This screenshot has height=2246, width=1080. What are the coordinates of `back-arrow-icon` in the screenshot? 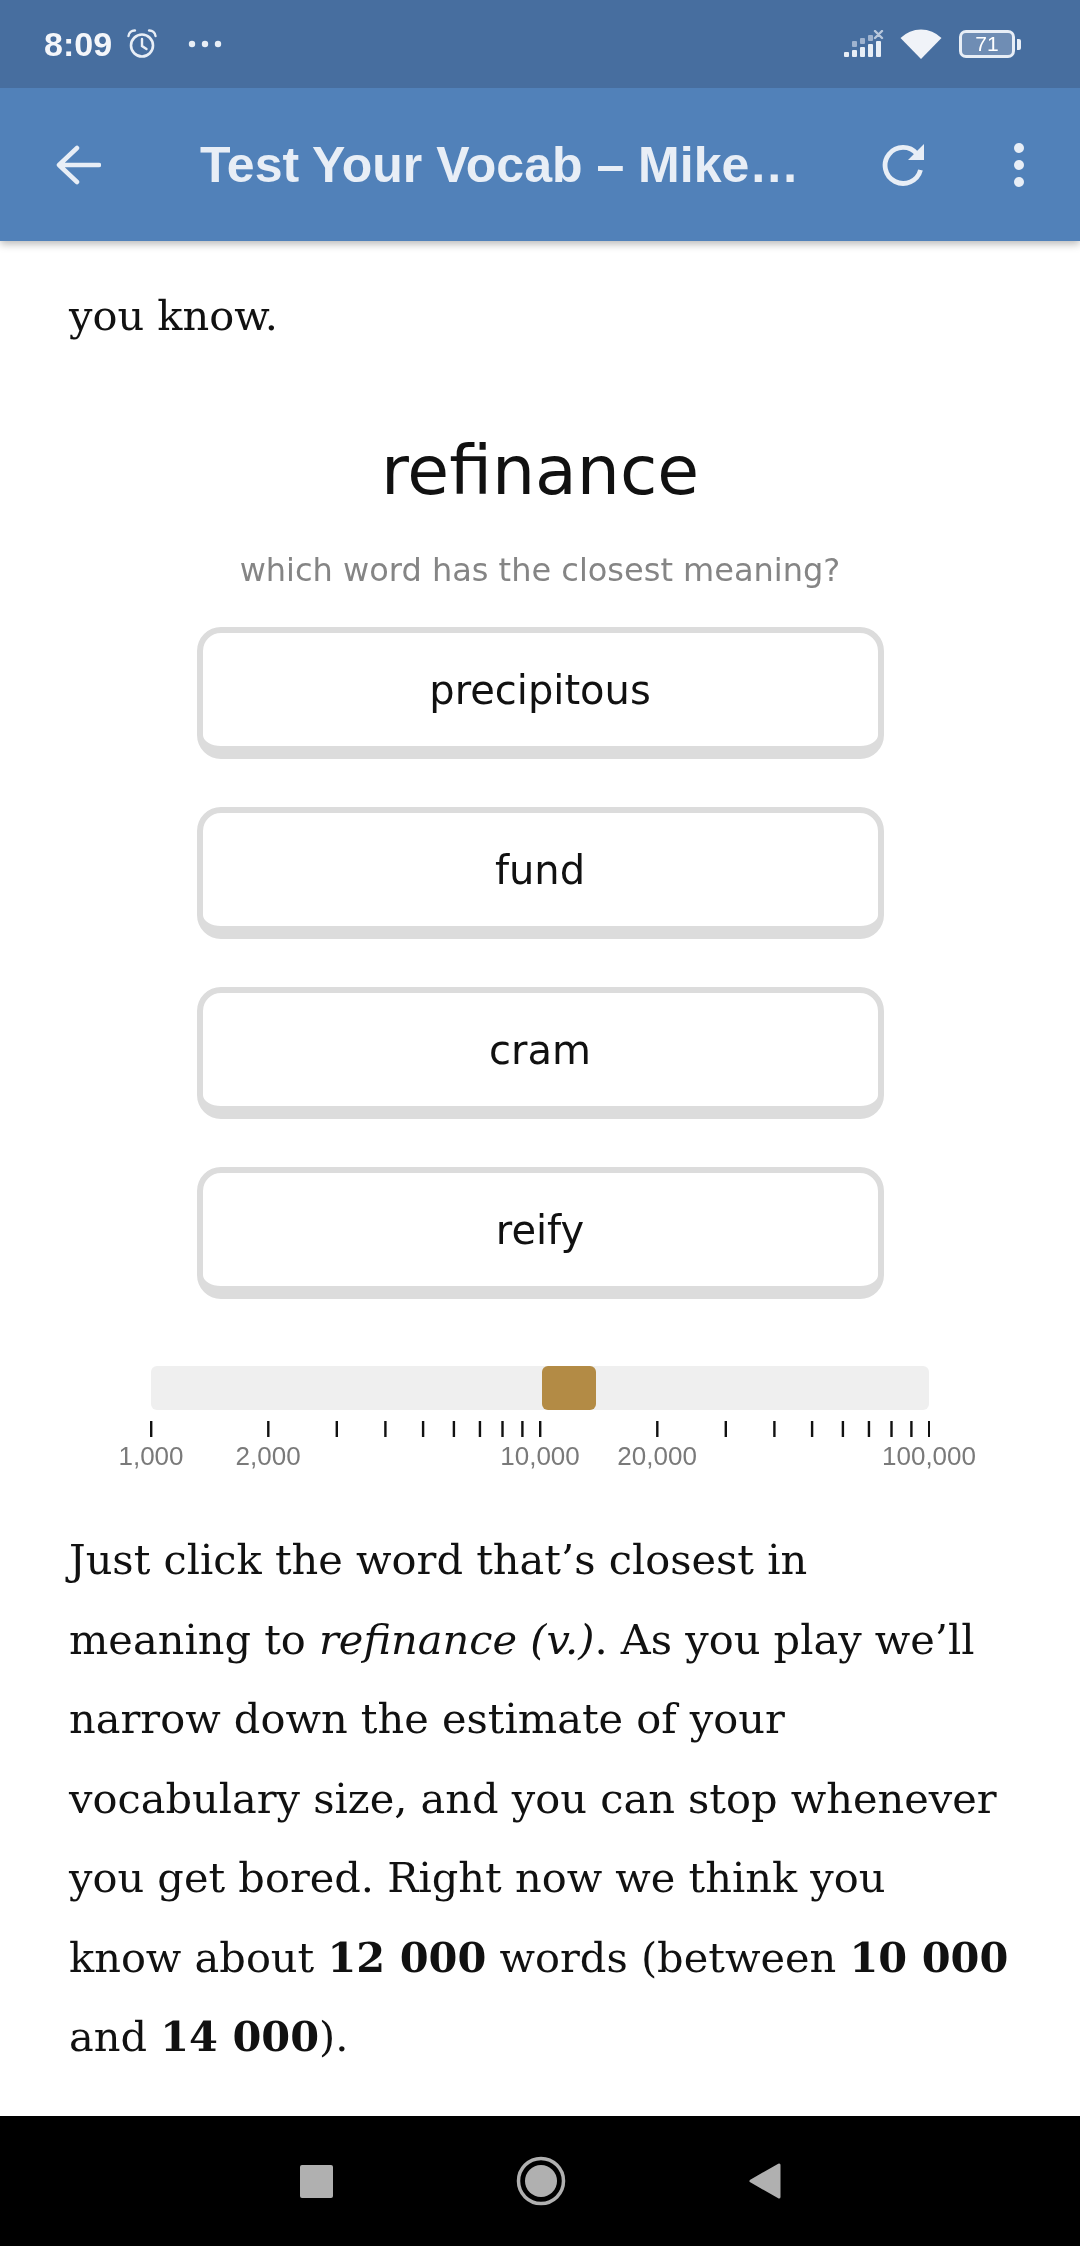 It's located at (78, 164).